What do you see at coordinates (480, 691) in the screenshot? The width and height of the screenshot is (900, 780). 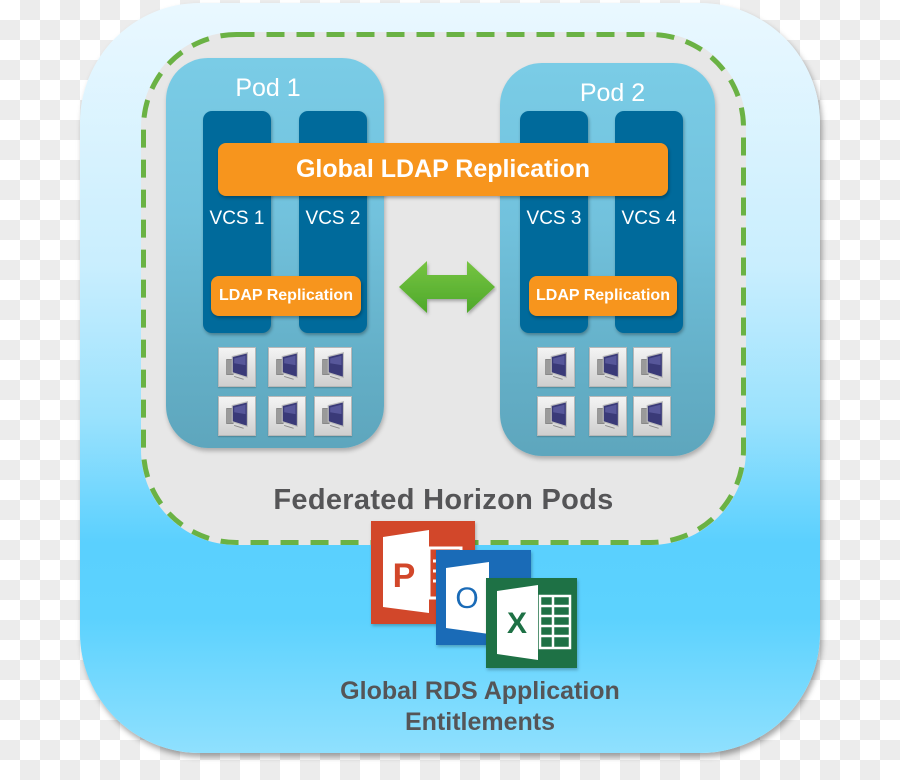 I see `entitlements-label-line1: Global RDS Application` at bounding box center [480, 691].